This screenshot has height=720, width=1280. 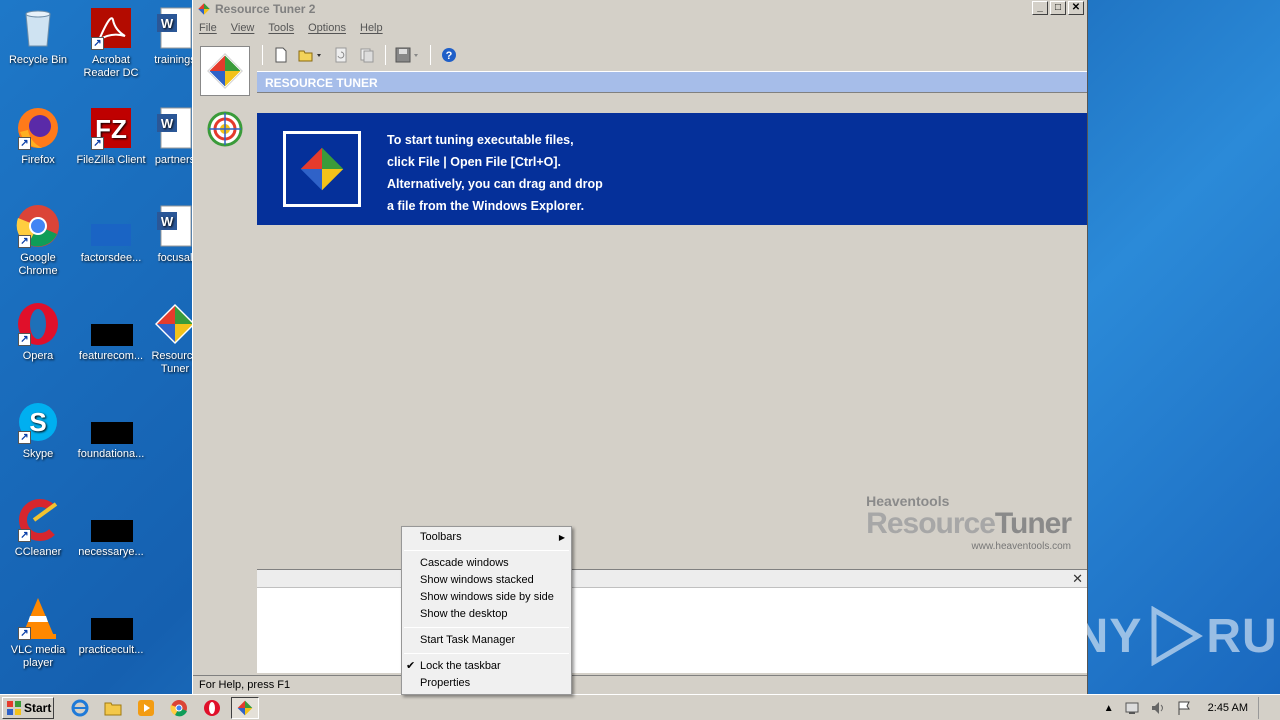 I want to click on watermark-text: RUN, so click(x=1243, y=636).